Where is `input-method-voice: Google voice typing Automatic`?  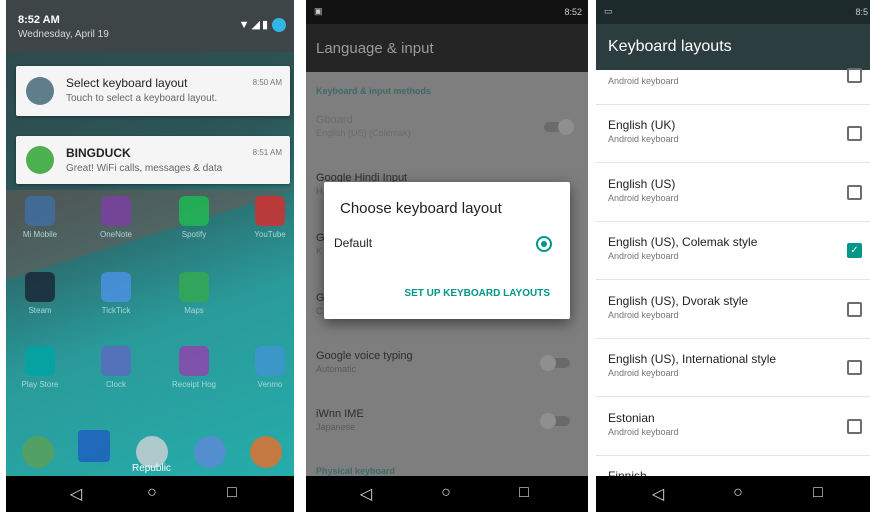
input-method-voice: Google voice typing Automatic is located at coordinates (364, 362).